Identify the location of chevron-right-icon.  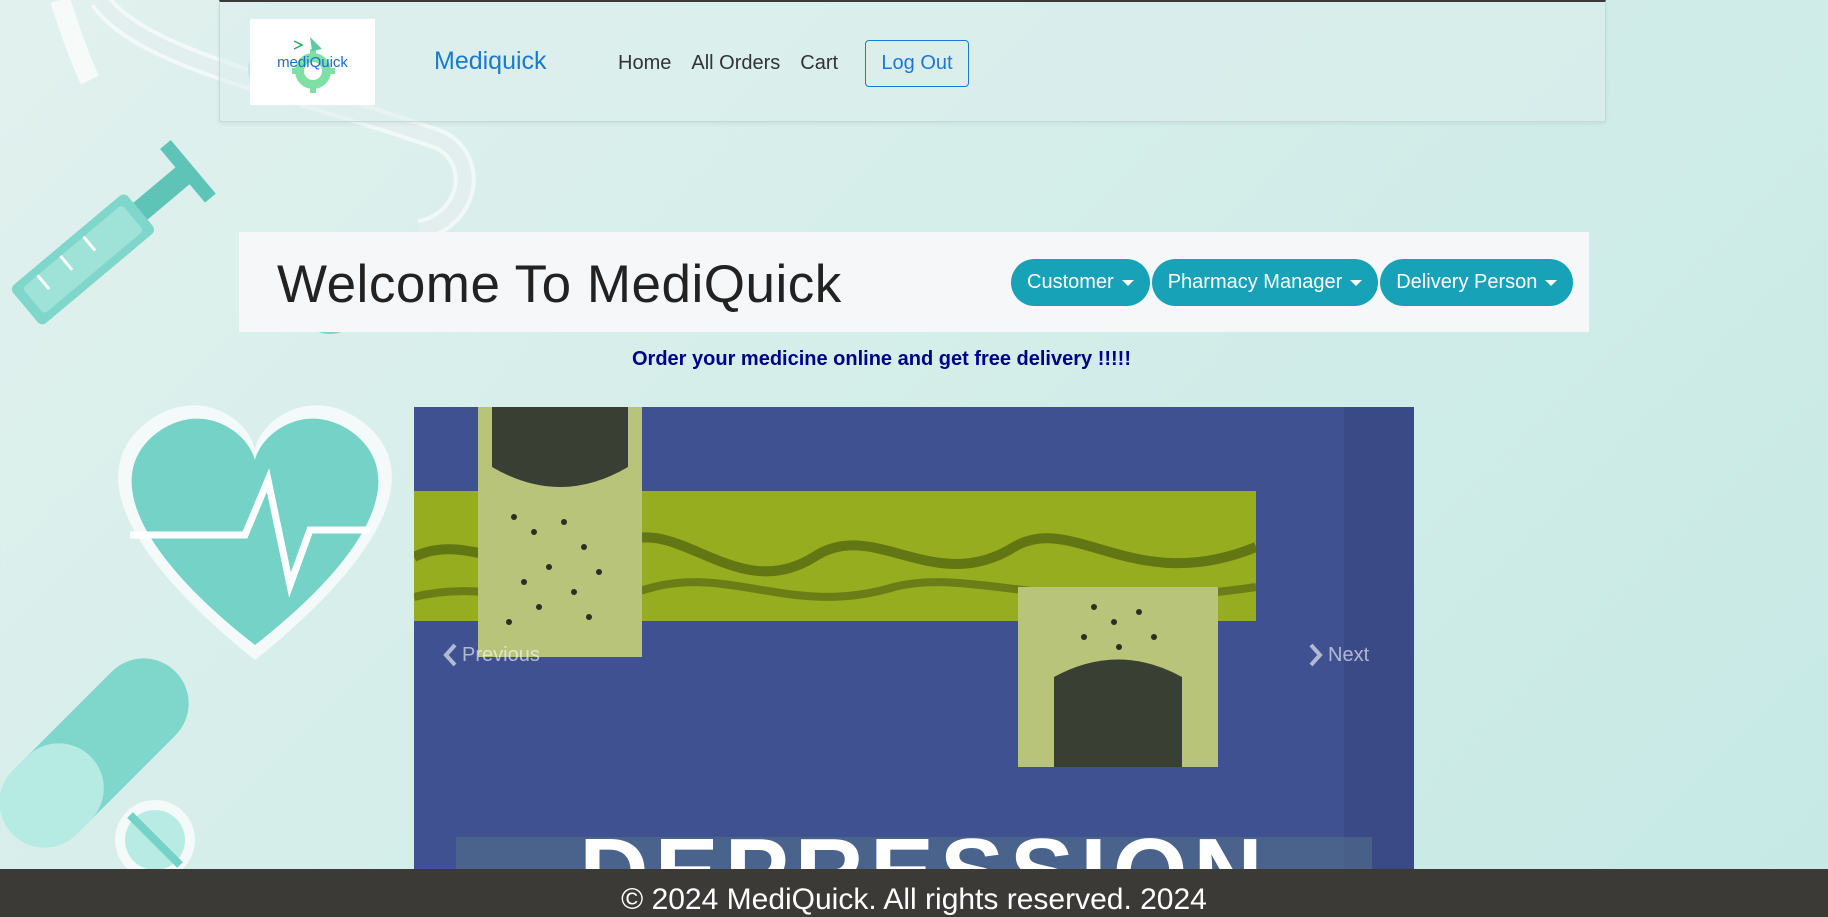
(1316, 655).